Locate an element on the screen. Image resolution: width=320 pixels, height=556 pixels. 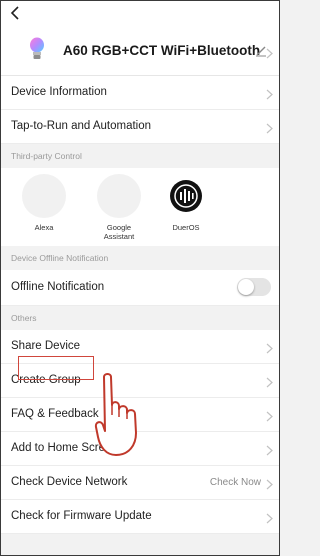
device-header: A60 RGB+CCT WiFi+Bluetooth is located at coordinates (140, 51).